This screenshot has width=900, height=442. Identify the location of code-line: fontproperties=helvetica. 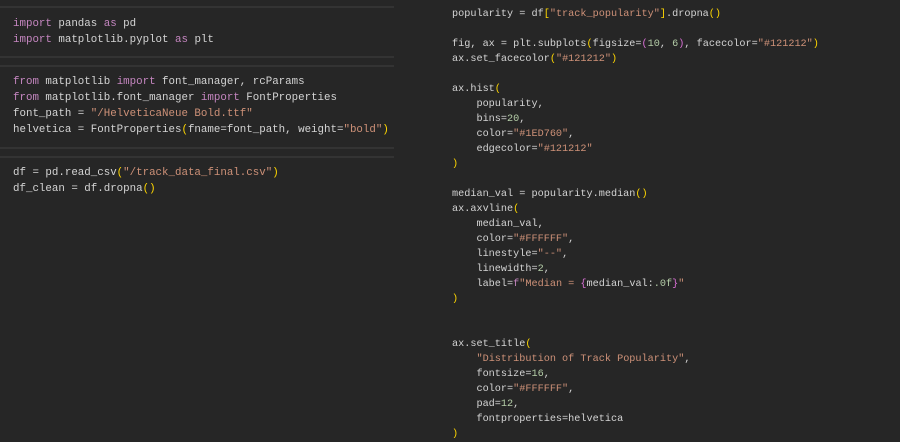
(635, 419).